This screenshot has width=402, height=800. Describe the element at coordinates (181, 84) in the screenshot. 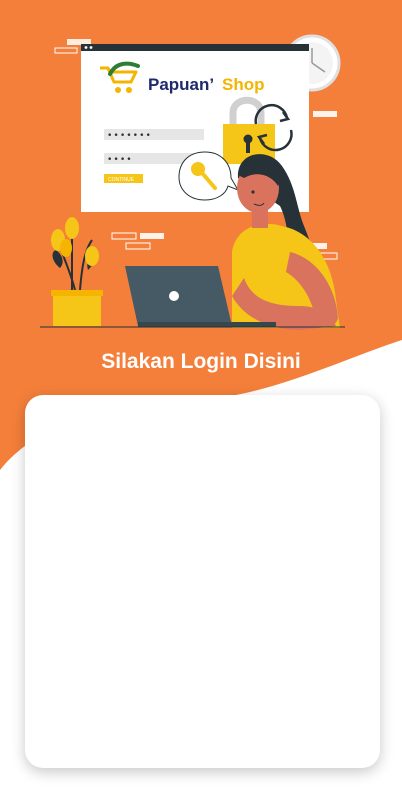

I see `brand-name-primary: Papuan’` at that location.